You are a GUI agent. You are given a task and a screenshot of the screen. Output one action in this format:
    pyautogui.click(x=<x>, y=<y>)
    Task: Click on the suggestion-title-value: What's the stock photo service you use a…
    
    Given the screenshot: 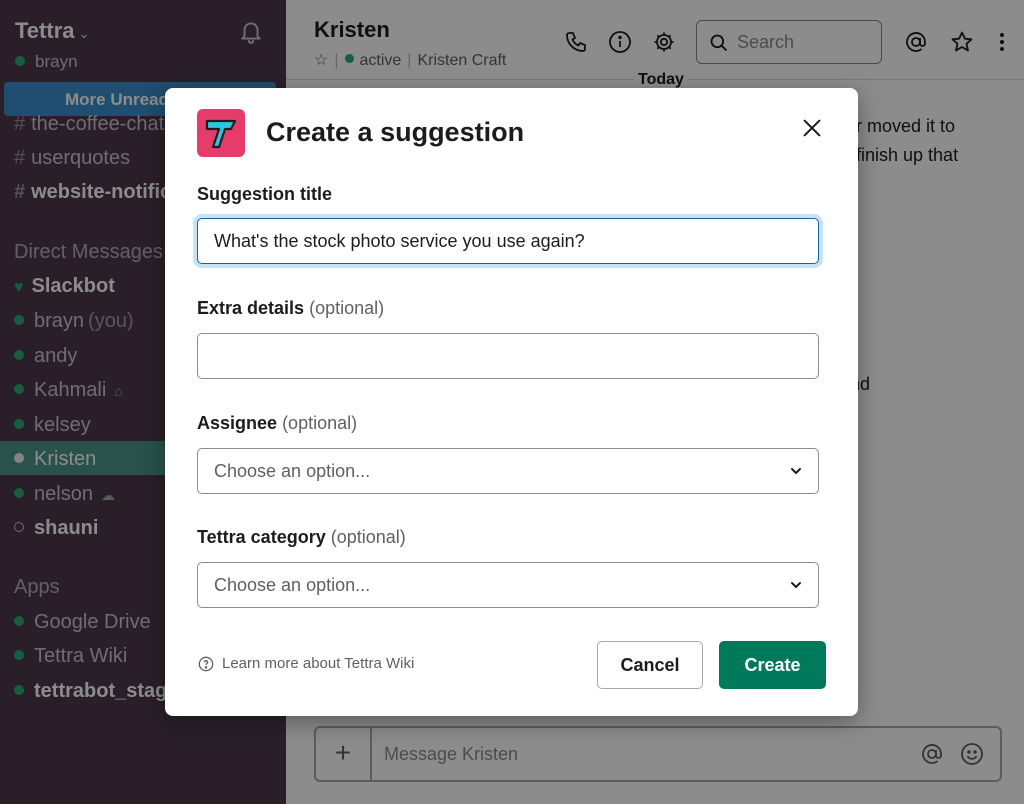 What is the action you would take?
    pyautogui.click(x=399, y=240)
    